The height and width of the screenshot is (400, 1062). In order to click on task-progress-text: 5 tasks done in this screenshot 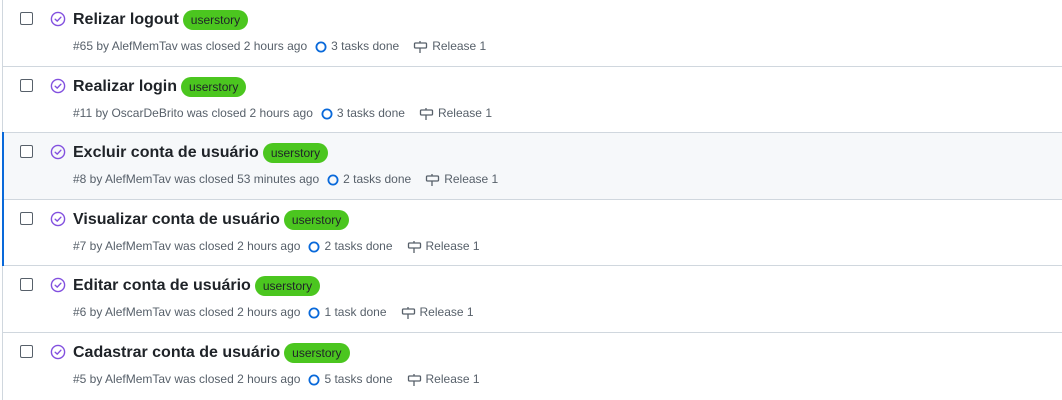, I will do `click(358, 378)`.